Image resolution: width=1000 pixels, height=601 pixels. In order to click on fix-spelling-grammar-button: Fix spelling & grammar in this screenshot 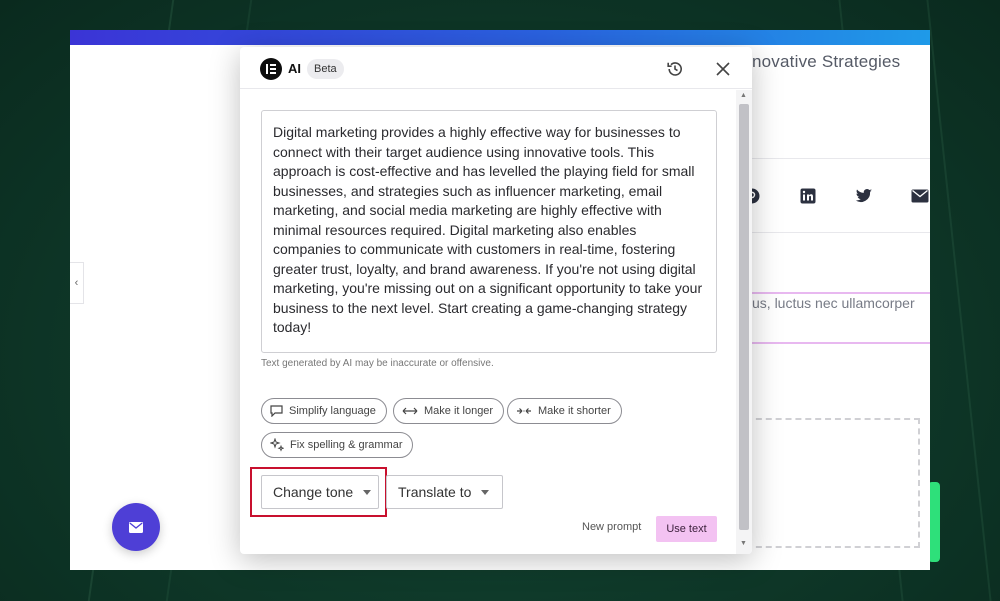, I will do `click(337, 445)`.